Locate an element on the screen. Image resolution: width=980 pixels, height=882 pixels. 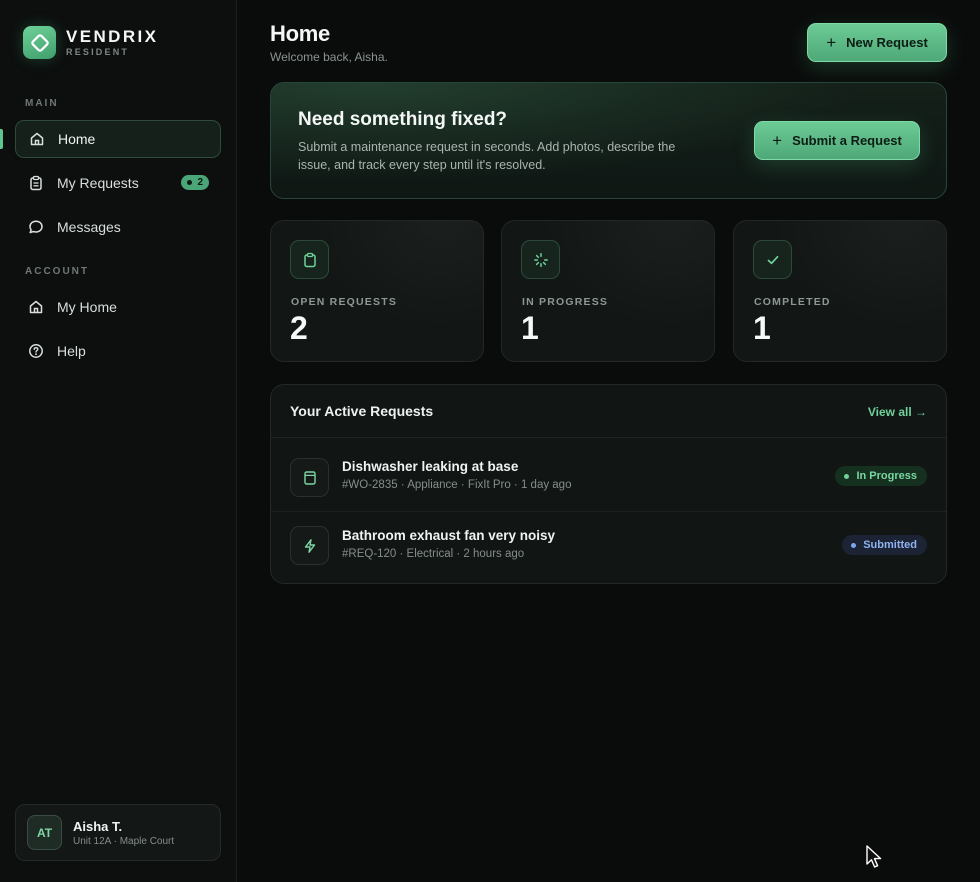
sidebar-item-my-requests: My Requests 2 is located at coordinates (118, 183).